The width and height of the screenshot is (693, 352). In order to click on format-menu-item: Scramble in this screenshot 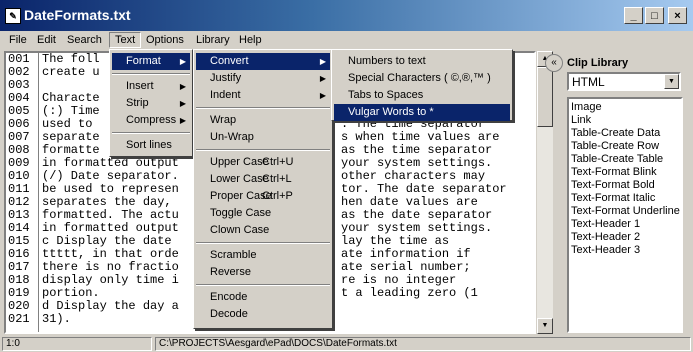, I will do `click(263, 255)`.